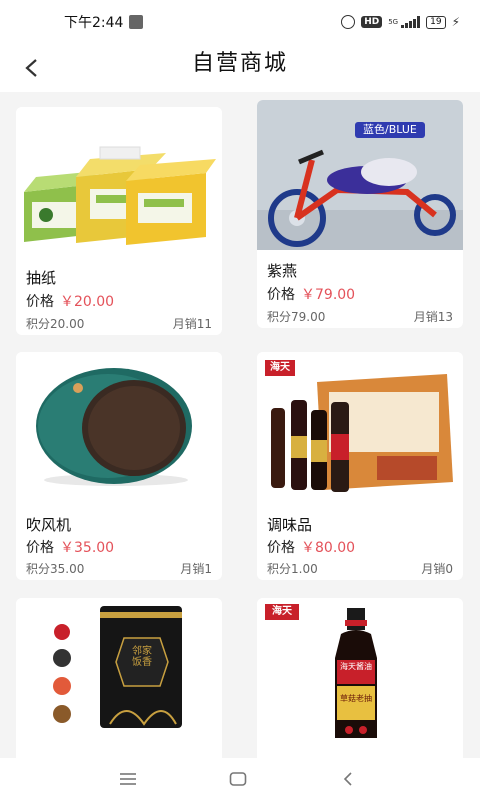  I want to click on product-name: 调味品, so click(290, 525).